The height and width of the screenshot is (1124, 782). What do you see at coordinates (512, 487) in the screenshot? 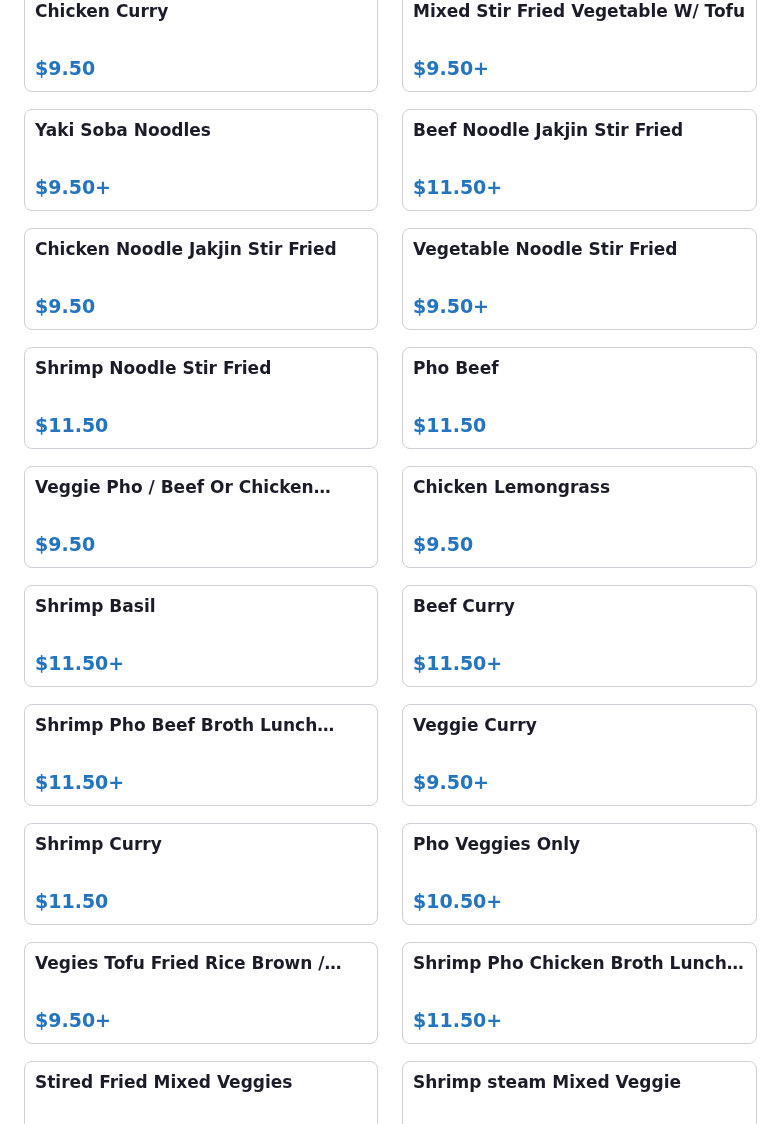
I see `item-name: Chicken Lemongrass` at bounding box center [512, 487].